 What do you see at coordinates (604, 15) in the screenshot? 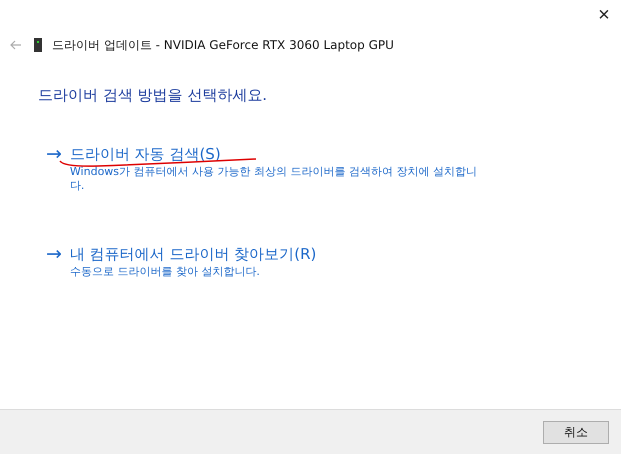
I see `close-button: ×` at bounding box center [604, 15].